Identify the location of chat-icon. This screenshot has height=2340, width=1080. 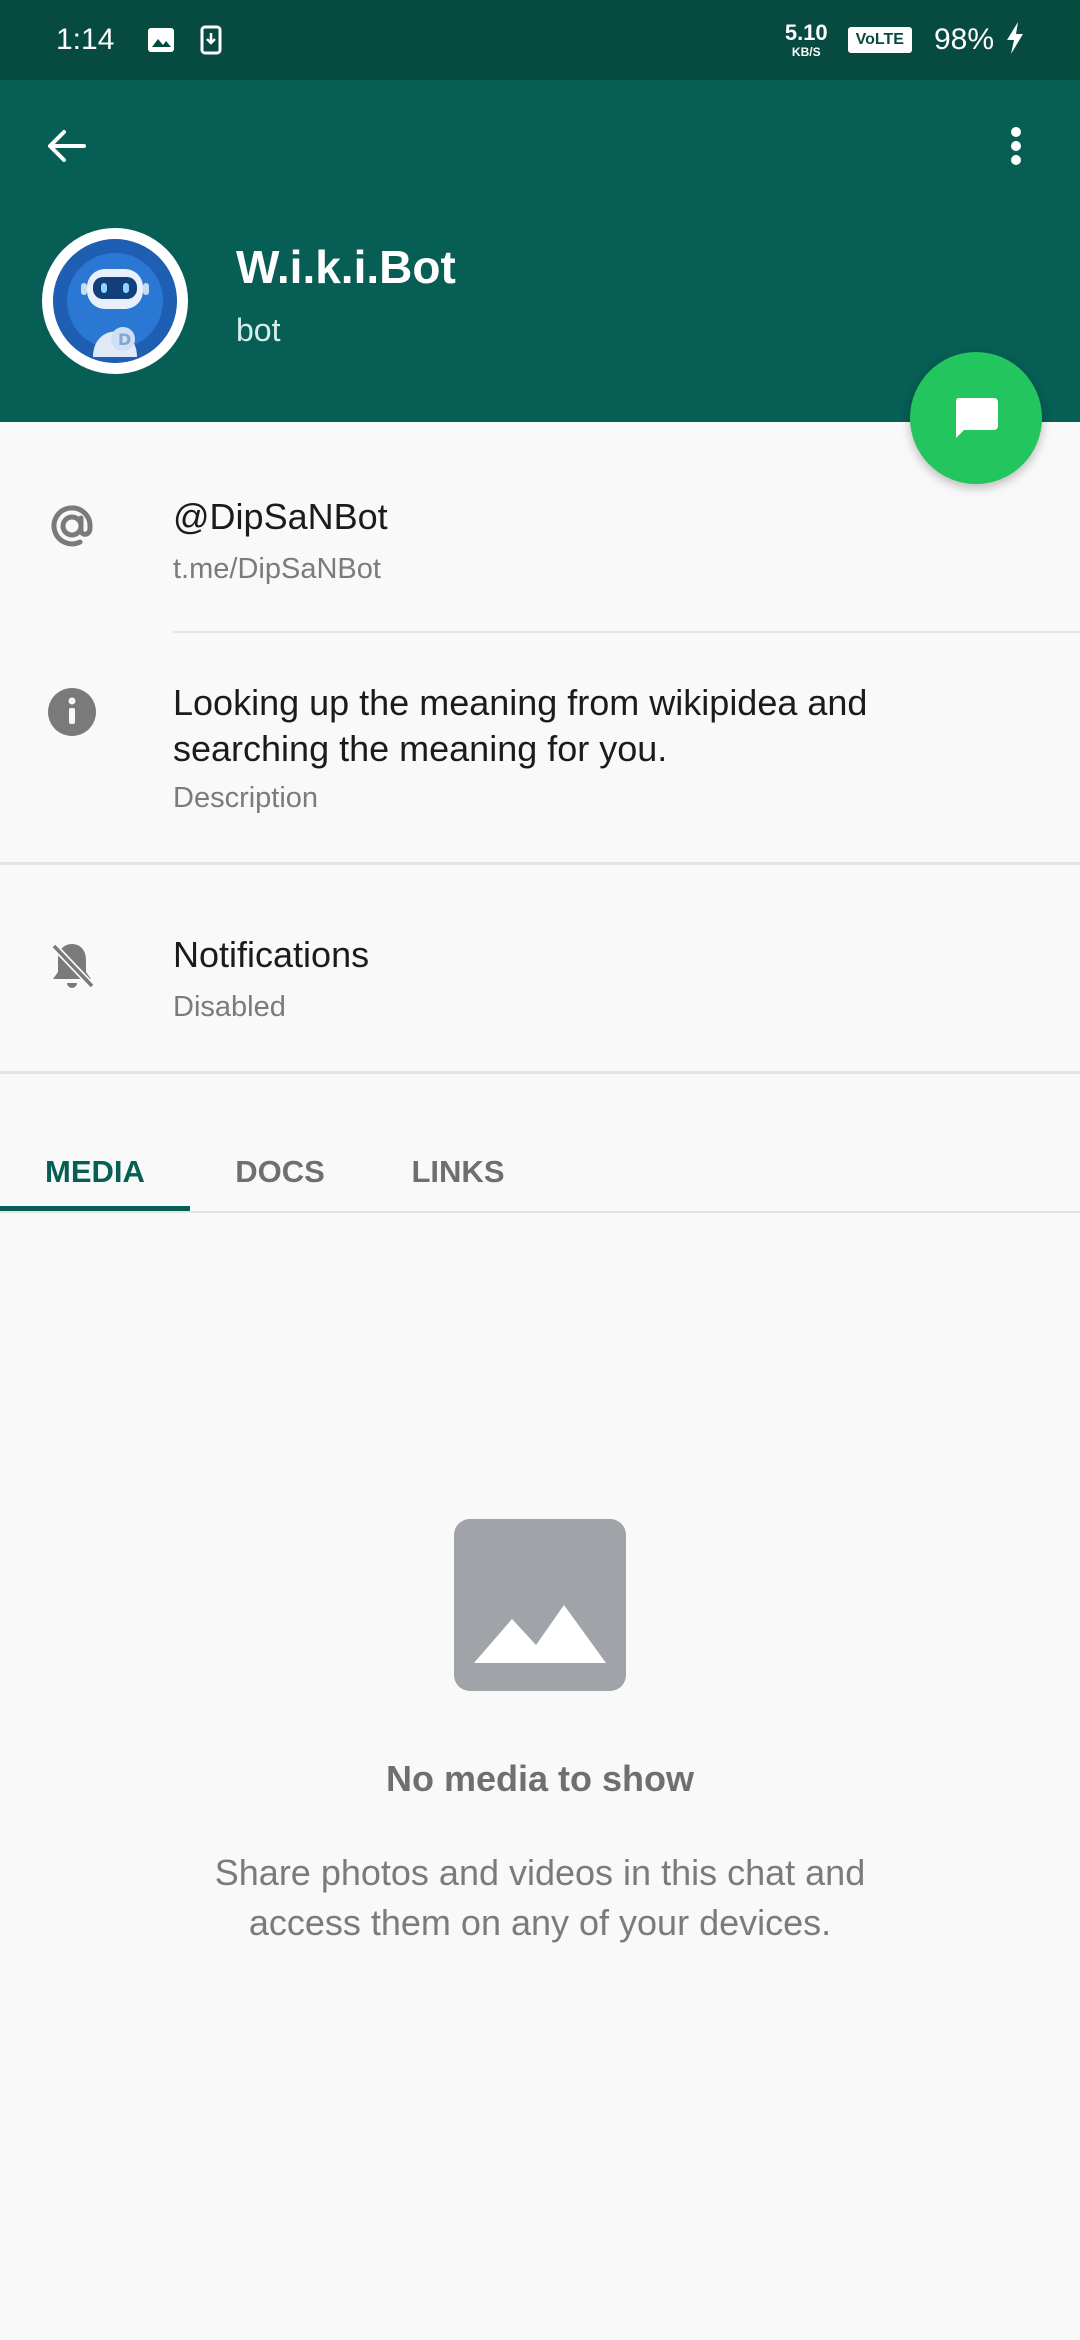
(976, 418).